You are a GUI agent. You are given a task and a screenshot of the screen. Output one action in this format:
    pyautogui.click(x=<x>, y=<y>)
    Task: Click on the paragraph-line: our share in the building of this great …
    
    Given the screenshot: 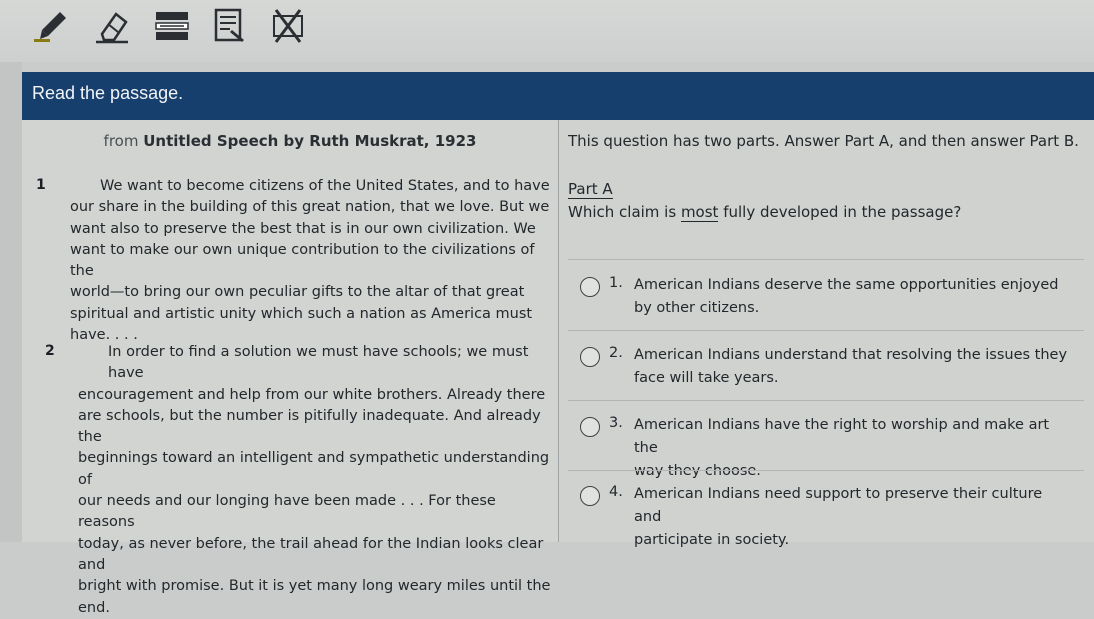 What is the action you would take?
    pyautogui.click(x=310, y=207)
    